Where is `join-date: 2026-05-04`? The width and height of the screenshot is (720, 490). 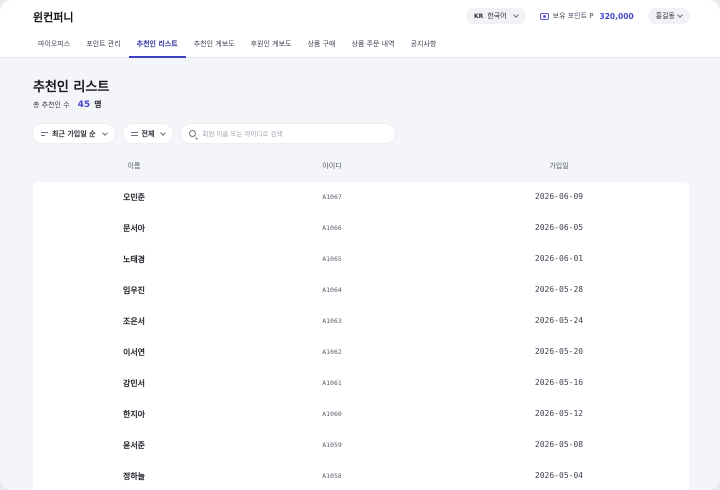 join-date: 2026-05-04 is located at coordinates (559, 475).